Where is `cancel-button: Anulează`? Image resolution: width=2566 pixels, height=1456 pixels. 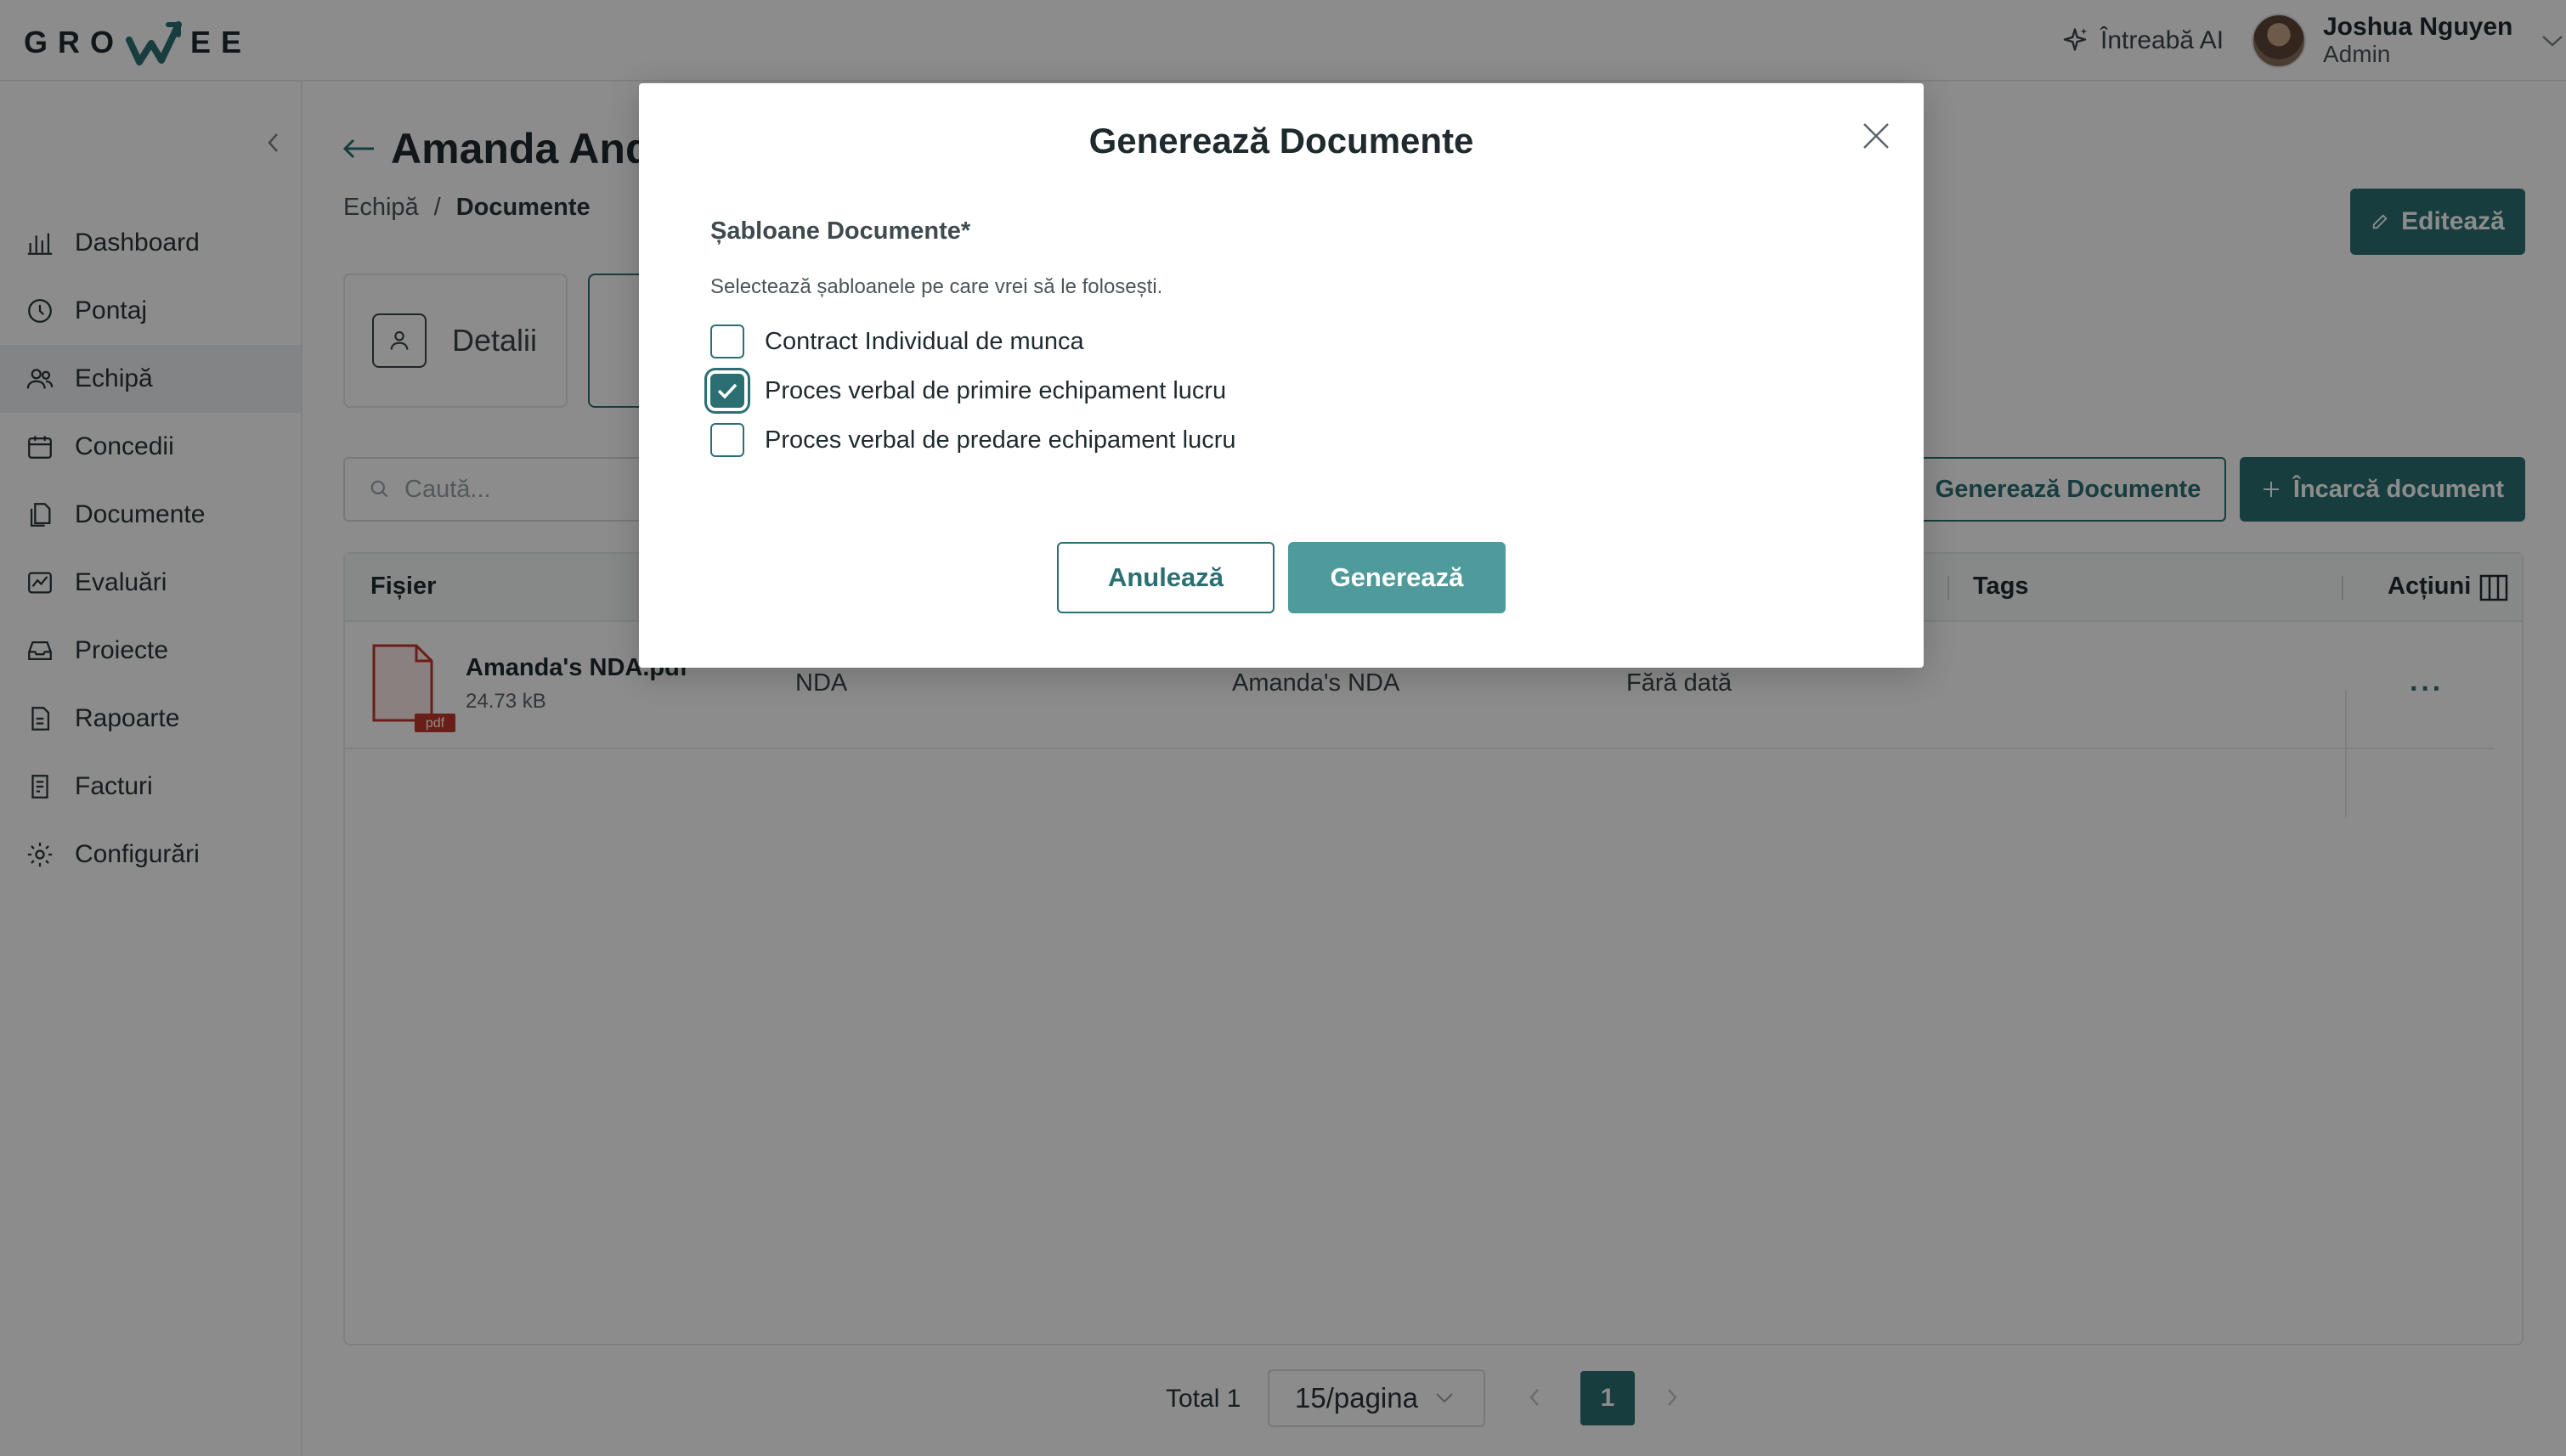
cancel-button: Anulează is located at coordinates (1166, 578).